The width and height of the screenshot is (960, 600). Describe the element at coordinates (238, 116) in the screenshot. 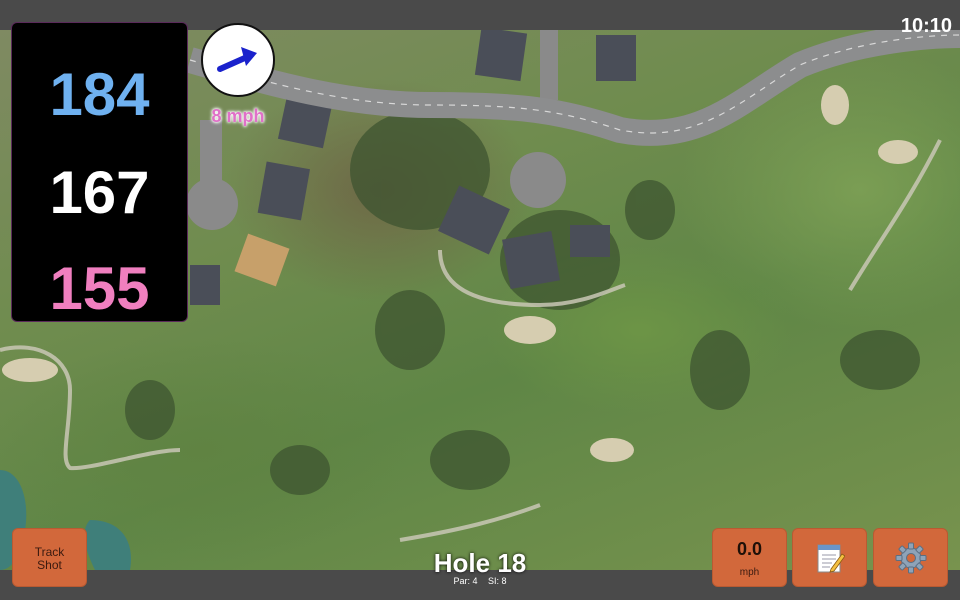

I see `wind-speed-label: 8 mph` at that location.